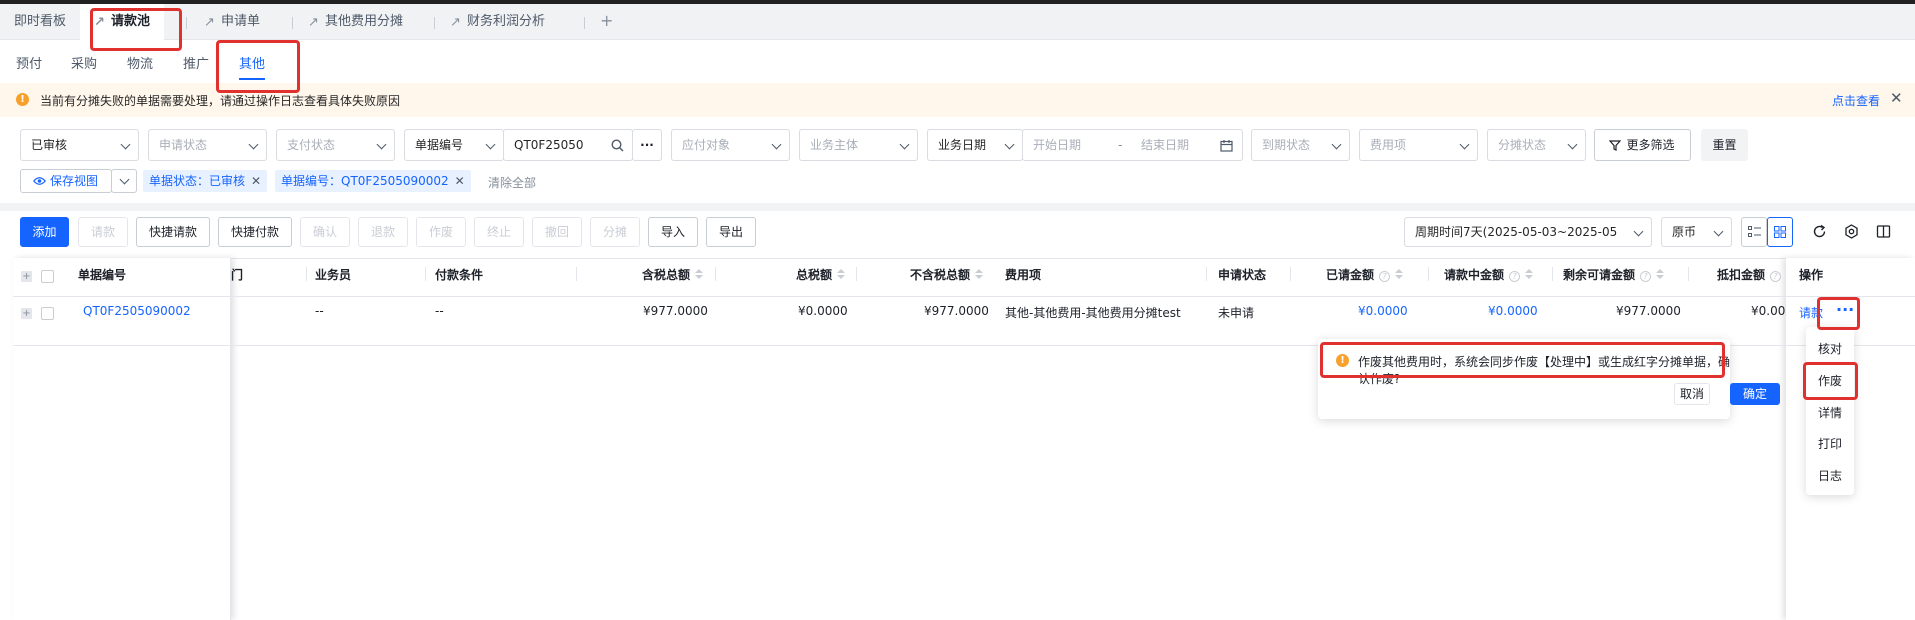 The width and height of the screenshot is (1915, 620). What do you see at coordinates (137, 311) in the screenshot?
I see `doc-no-link: QT0F2505090002` at bounding box center [137, 311].